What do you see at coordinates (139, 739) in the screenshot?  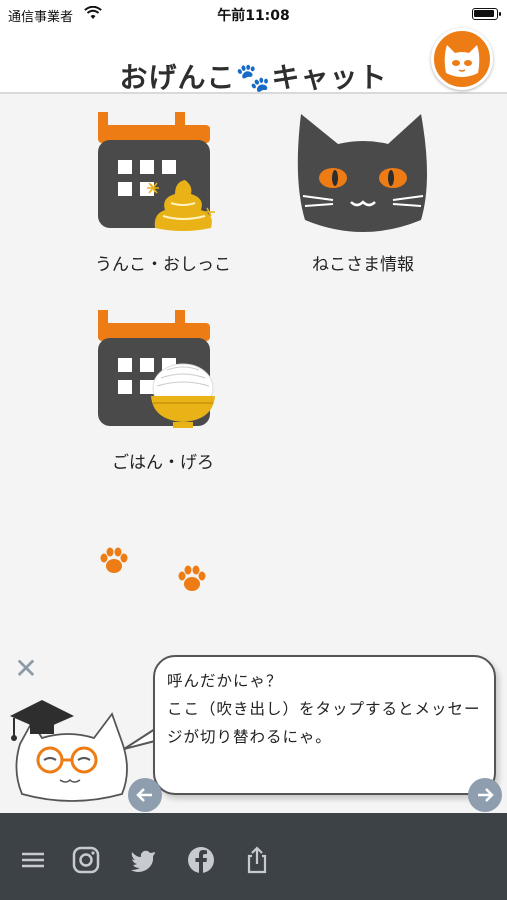 I see `bubble-tail` at bounding box center [139, 739].